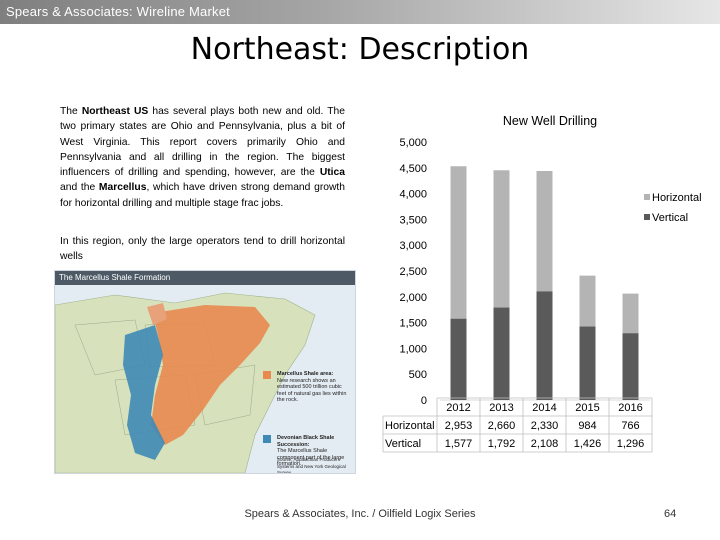  Describe the element at coordinates (413, 272) in the screenshot. I see `y-tick-label: 2,500` at that location.